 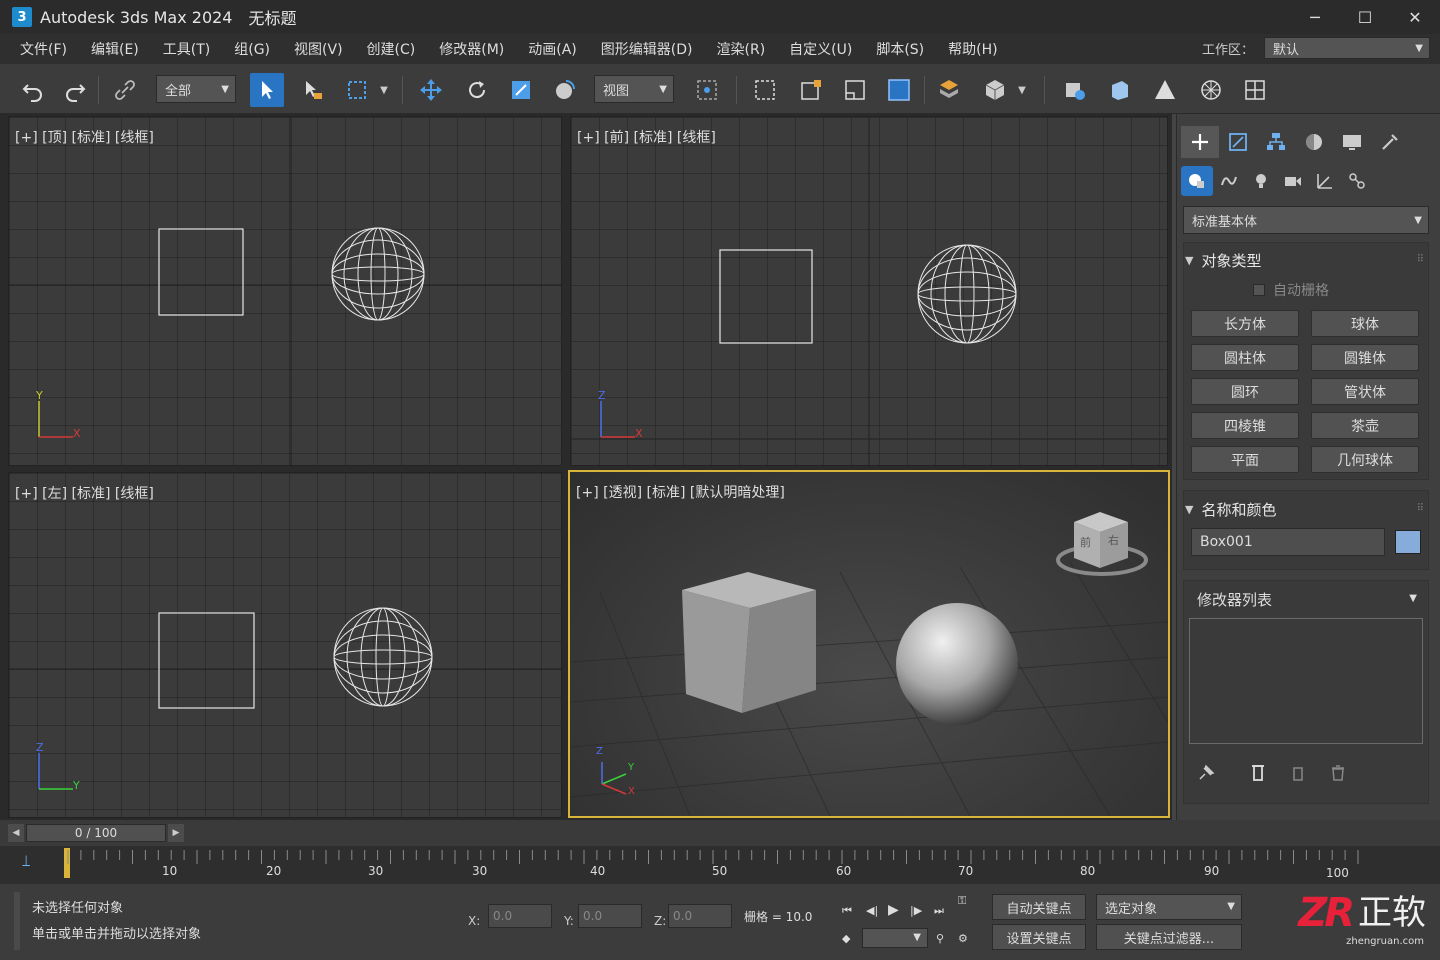 What do you see at coordinates (391, 49) in the screenshot?
I see `menu-create: 创建(C)` at bounding box center [391, 49].